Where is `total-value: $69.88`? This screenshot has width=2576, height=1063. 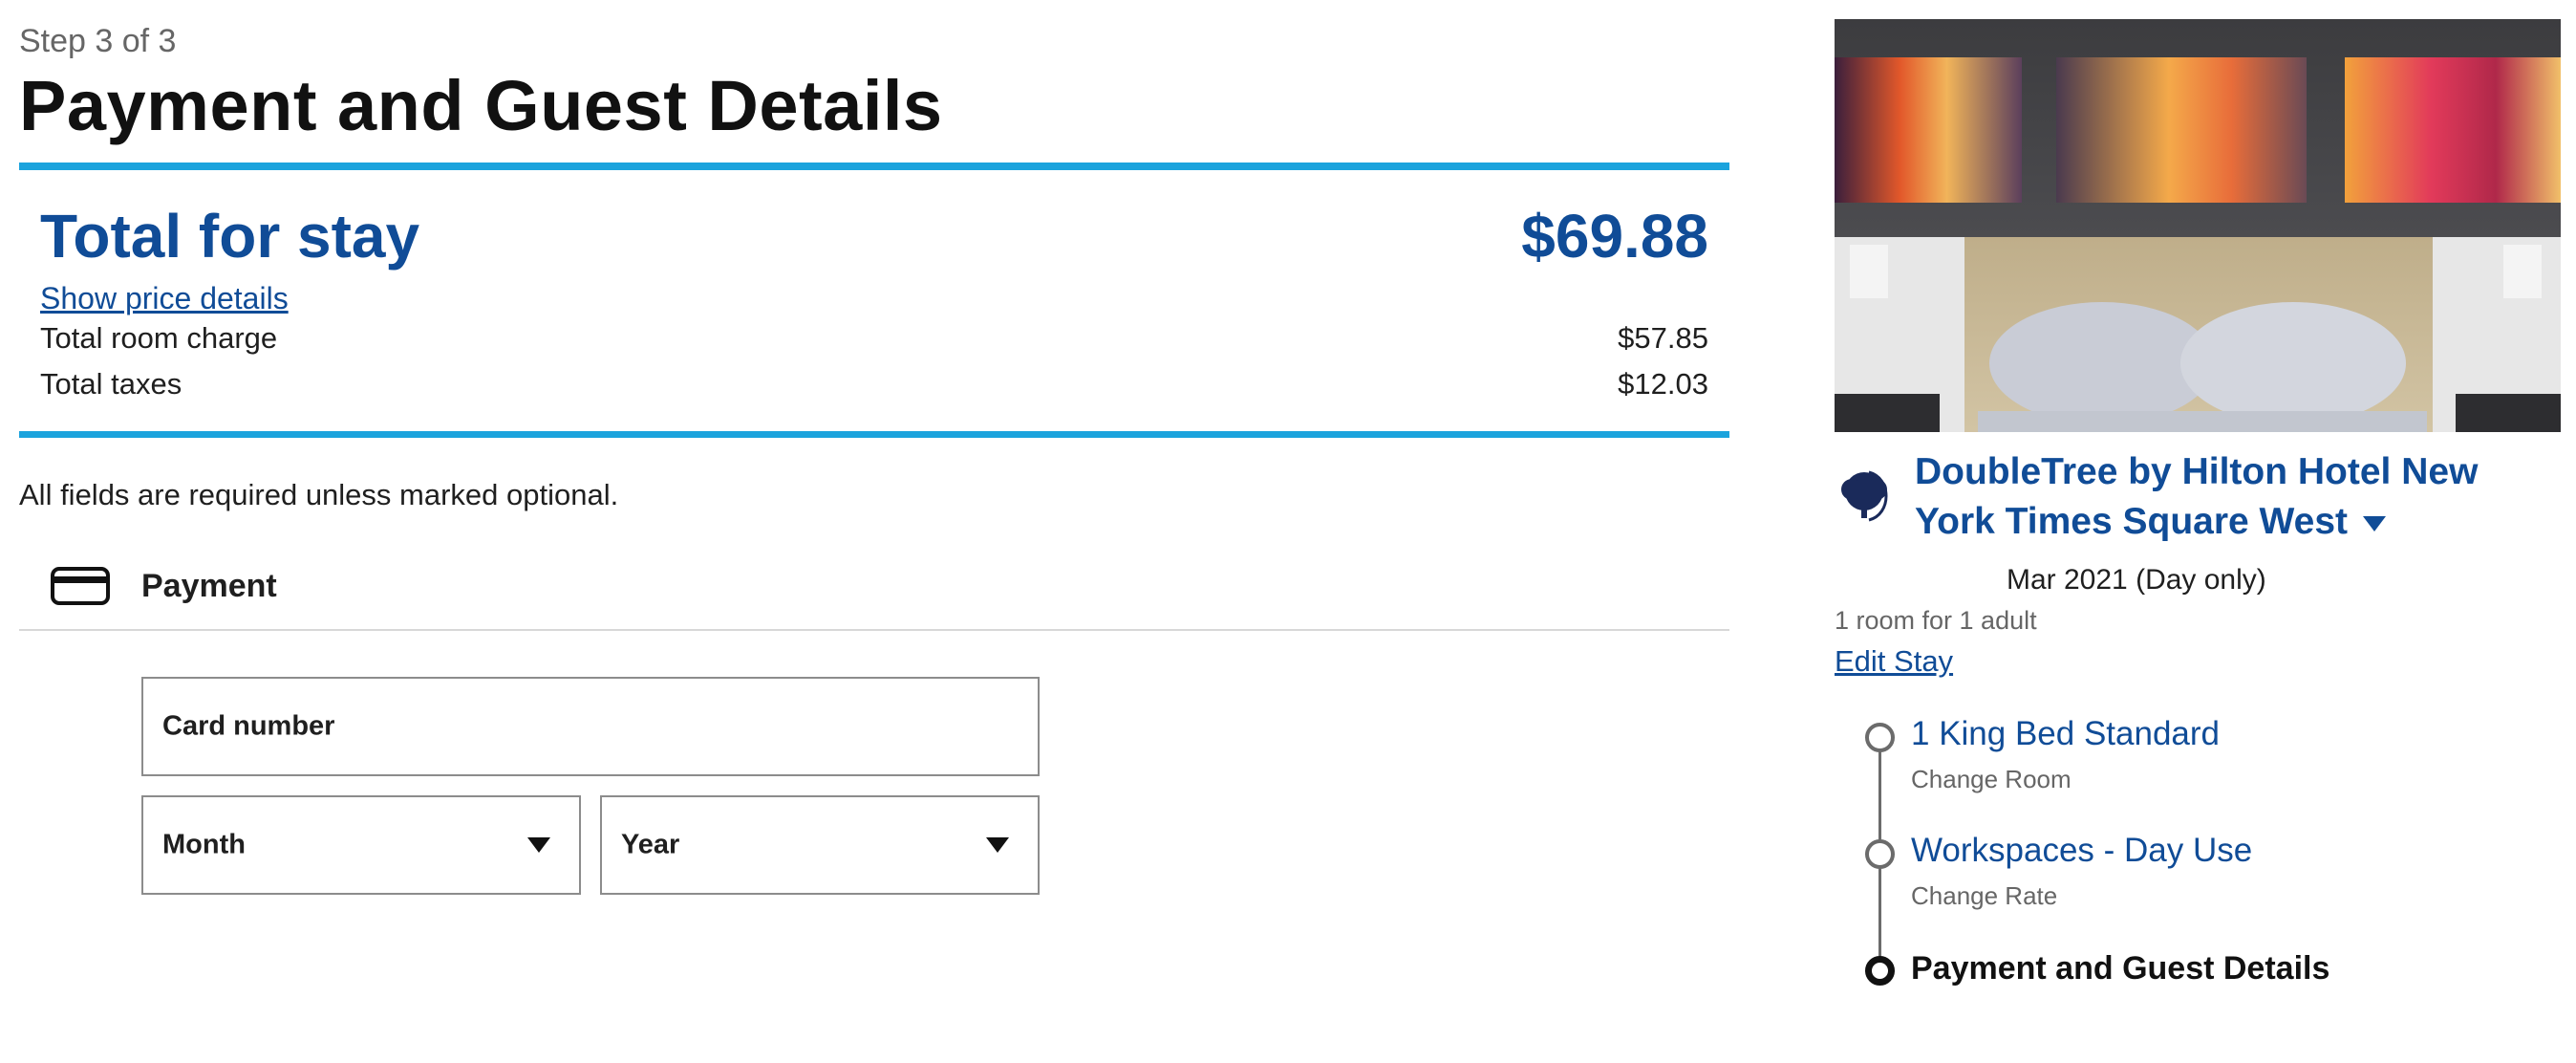 total-value: $69.88 is located at coordinates (1614, 237).